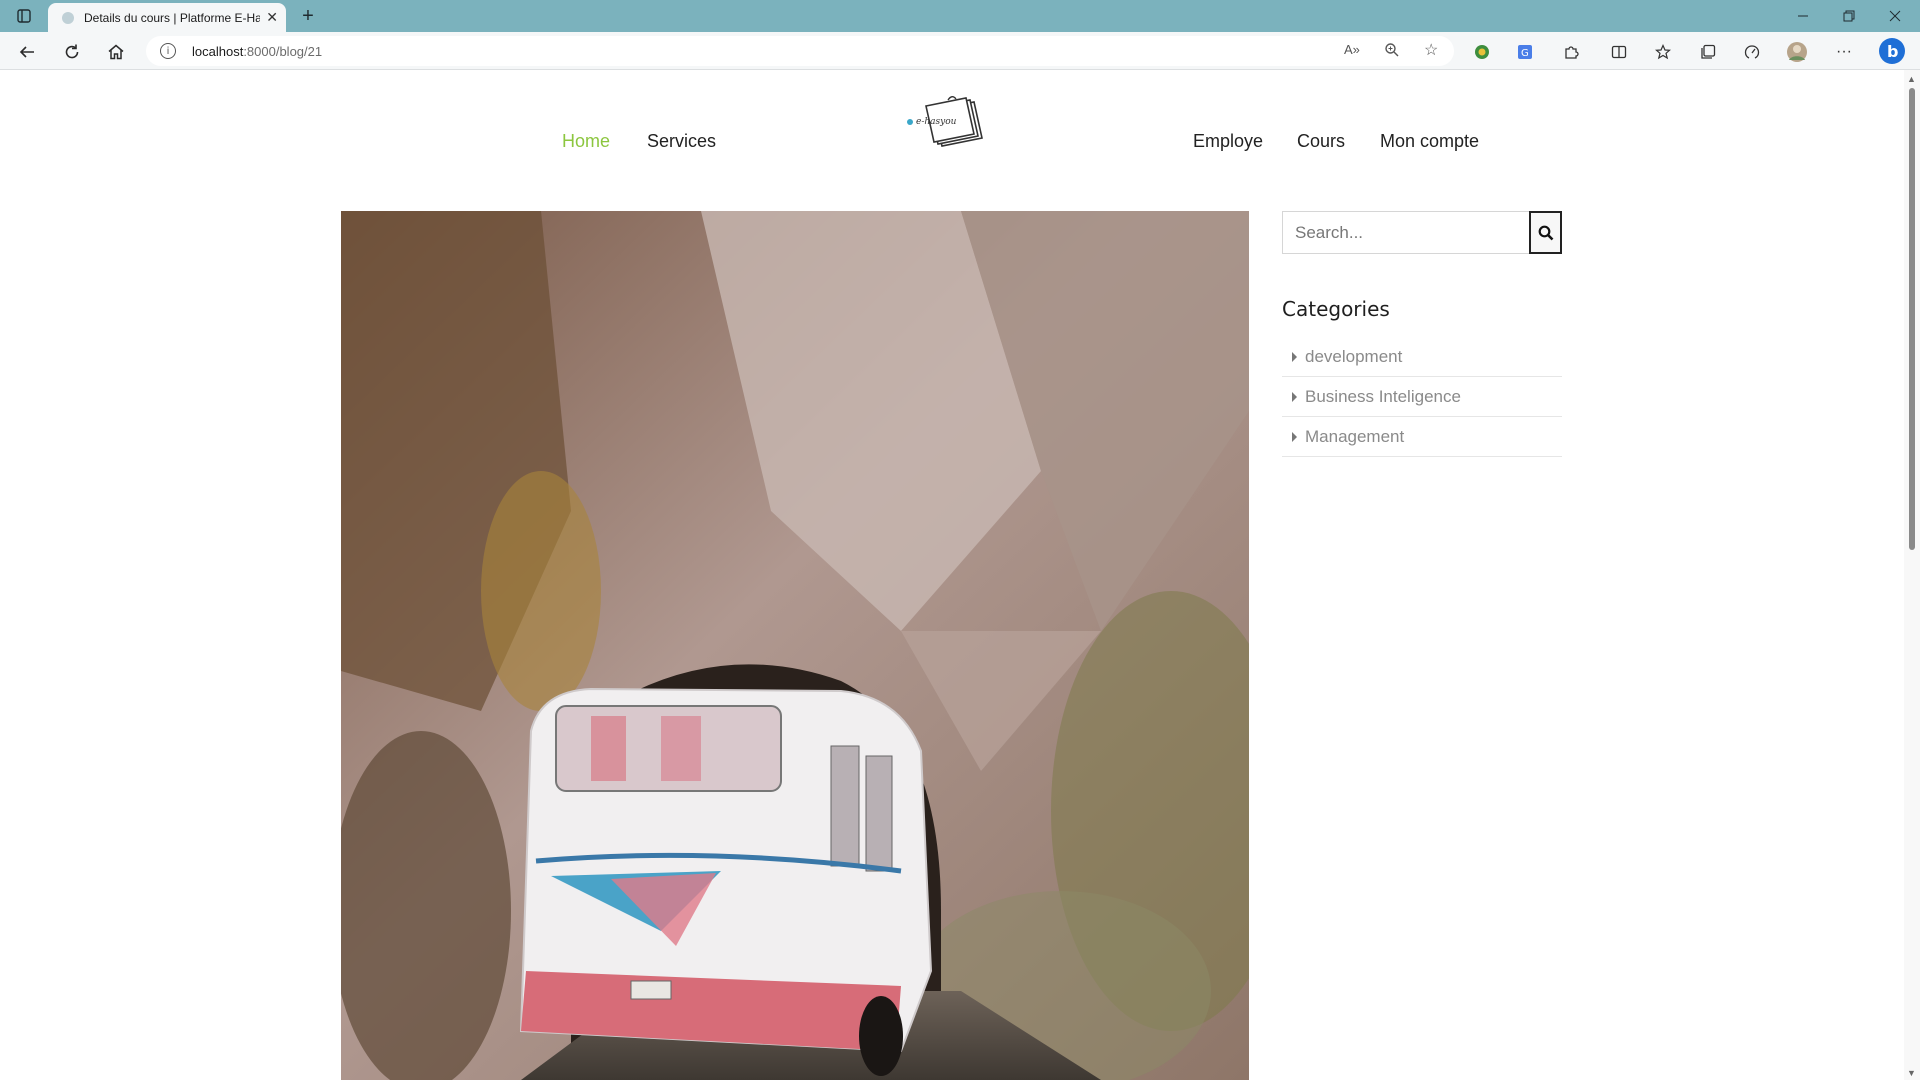  Describe the element at coordinates (1912, 319) in the screenshot. I see `scrollbar-thumb` at that location.